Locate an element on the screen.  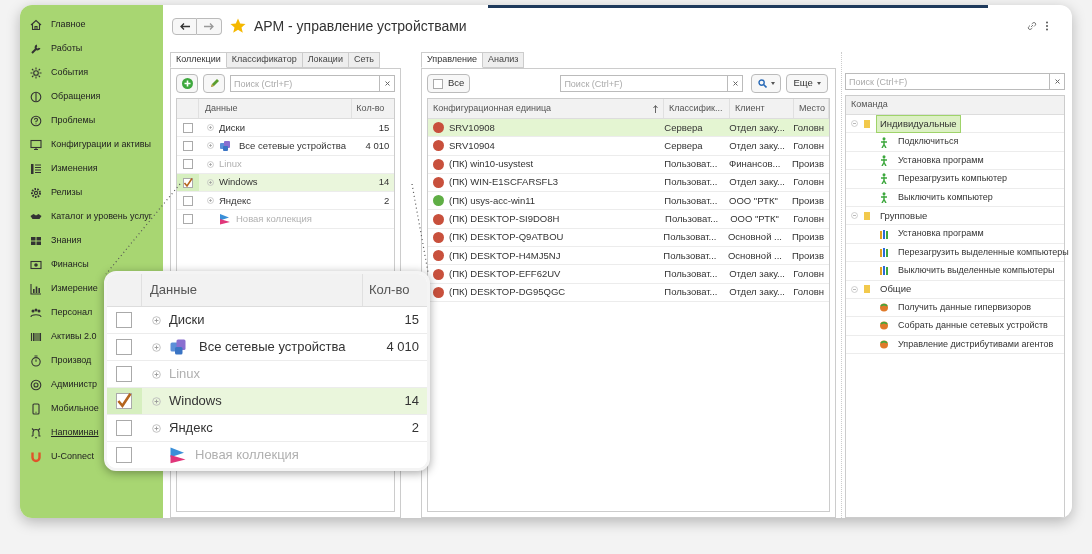
monitor-icon is located at coordinates (36, 145).